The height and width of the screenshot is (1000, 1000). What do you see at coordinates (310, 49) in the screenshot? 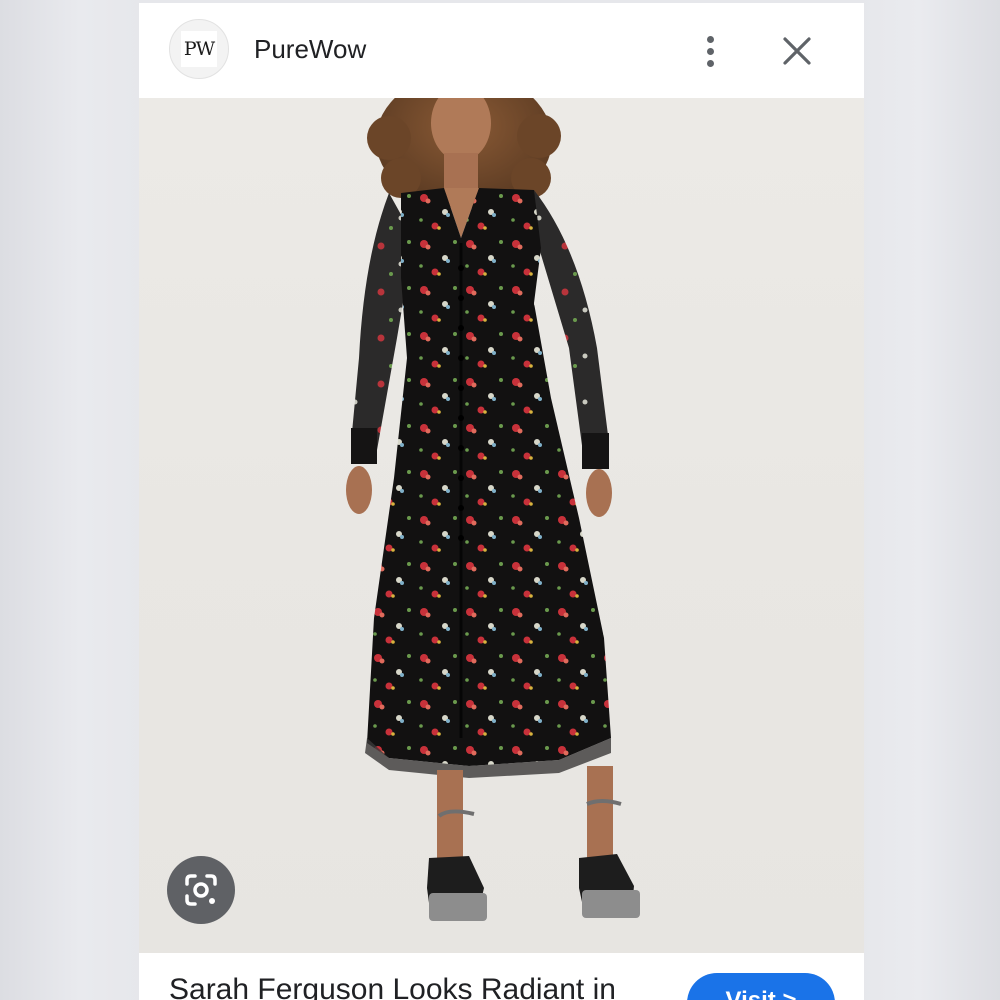
I see `source-name: PureWow` at bounding box center [310, 49].